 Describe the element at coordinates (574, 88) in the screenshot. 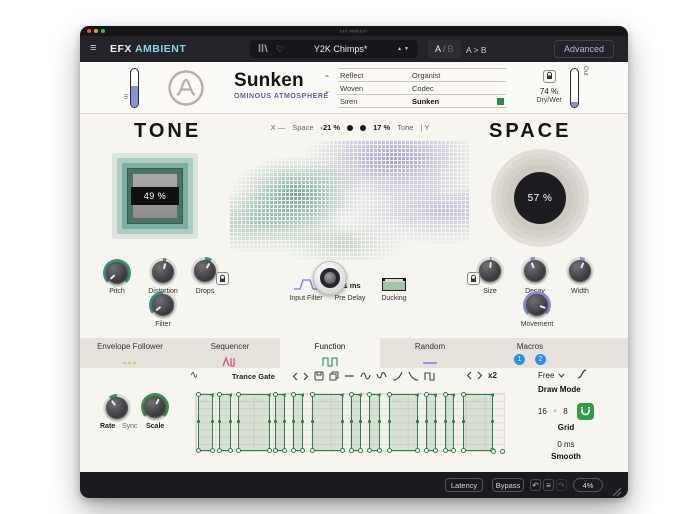

I see `output-gain-slider` at that location.